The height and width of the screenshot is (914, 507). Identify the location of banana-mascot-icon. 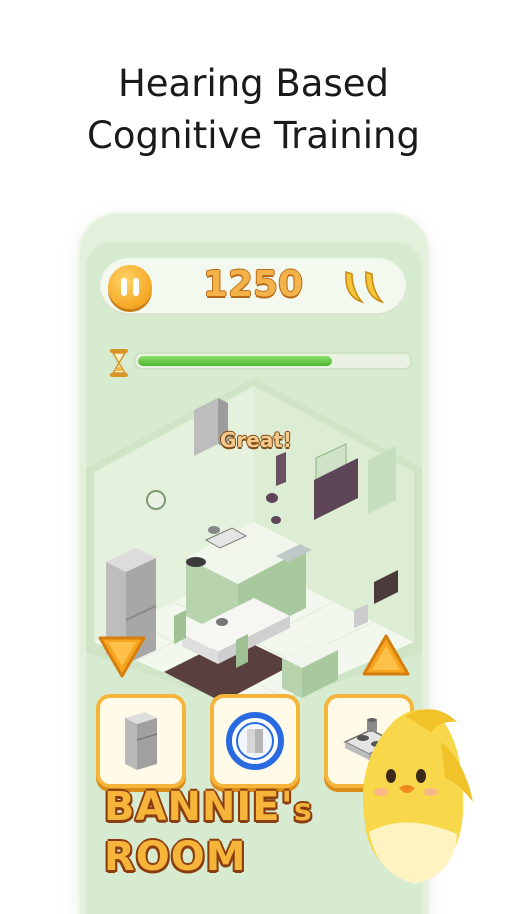
(417, 796).